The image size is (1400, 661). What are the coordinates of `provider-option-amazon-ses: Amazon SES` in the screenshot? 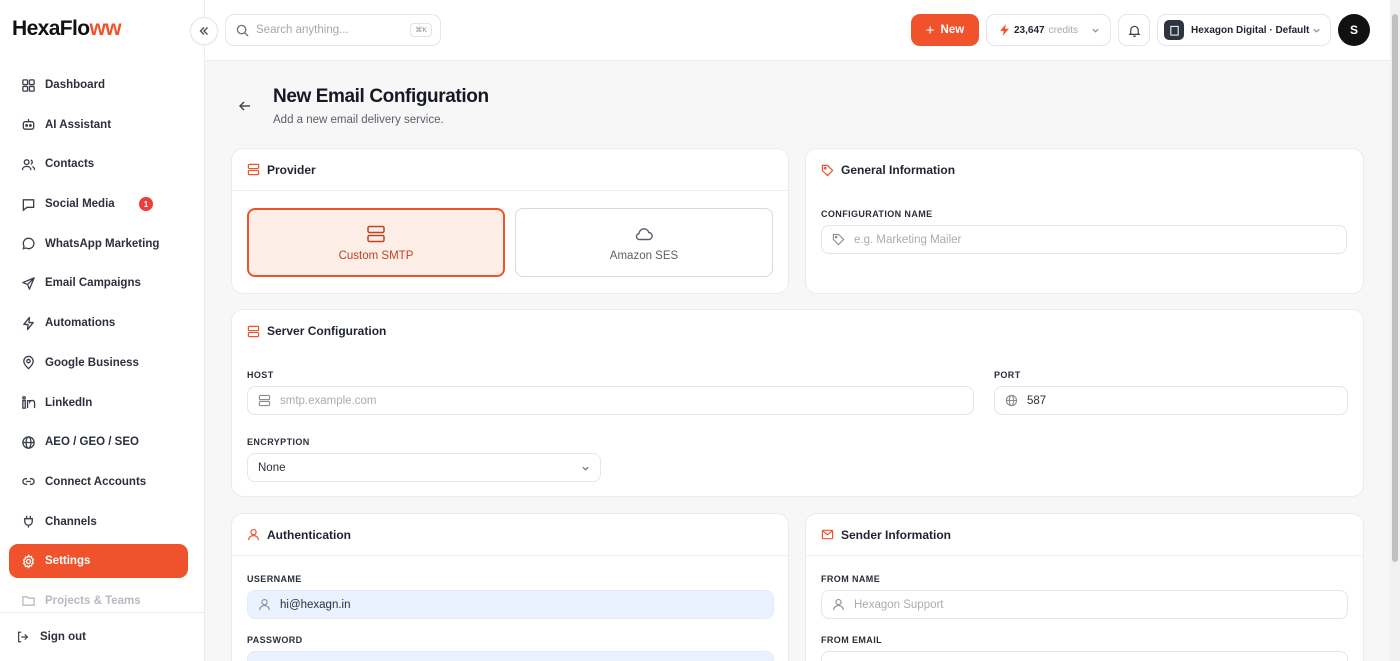 It's located at (644, 242).